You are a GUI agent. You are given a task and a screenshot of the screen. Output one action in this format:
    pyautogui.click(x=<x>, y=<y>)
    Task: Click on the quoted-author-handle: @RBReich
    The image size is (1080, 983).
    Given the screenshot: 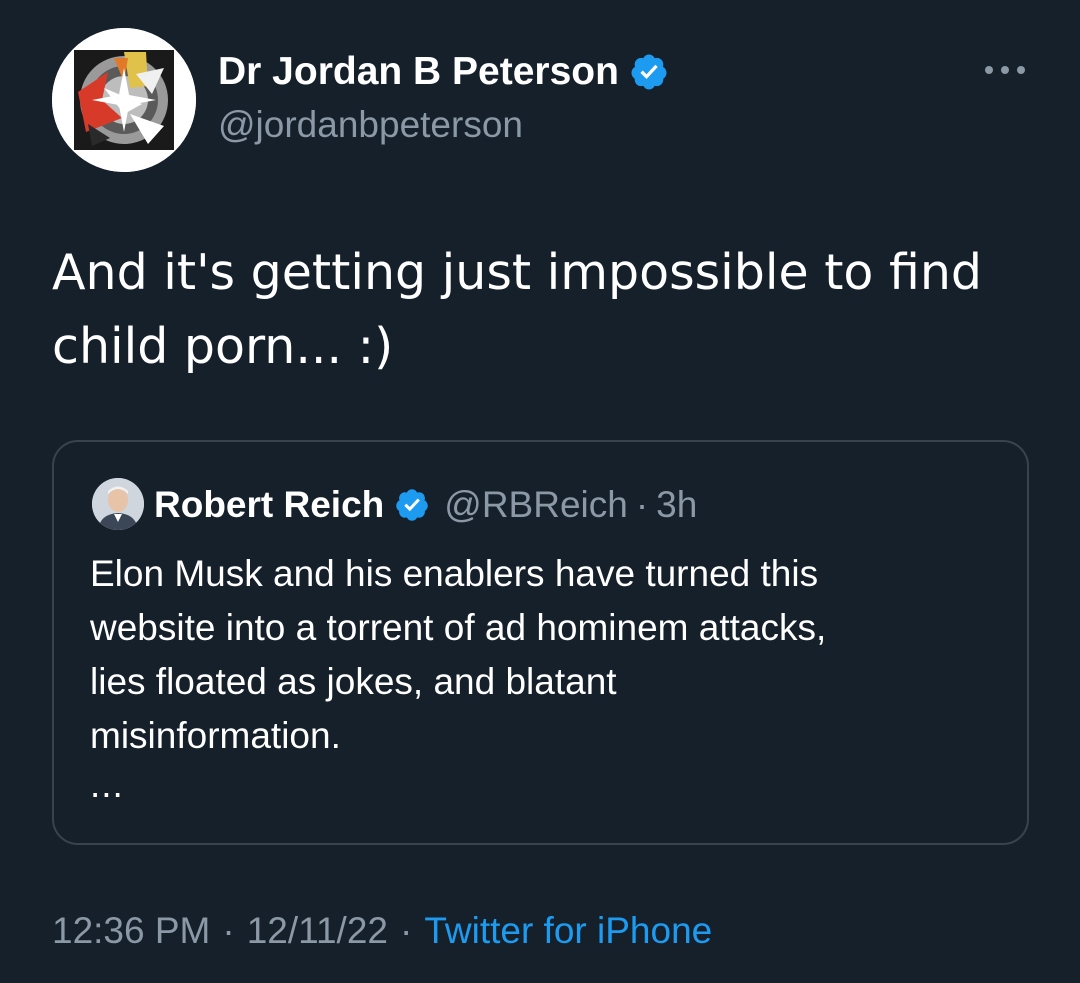 What is the action you would take?
    pyautogui.click(x=536, y=504)
    